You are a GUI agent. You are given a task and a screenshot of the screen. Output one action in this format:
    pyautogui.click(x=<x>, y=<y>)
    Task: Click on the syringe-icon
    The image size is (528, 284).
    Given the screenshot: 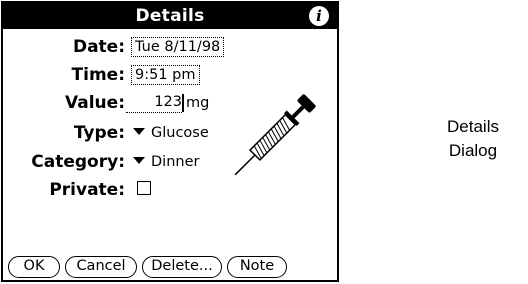 What is the action you would take?
    pyautogui.click(x=275, y=135)
    